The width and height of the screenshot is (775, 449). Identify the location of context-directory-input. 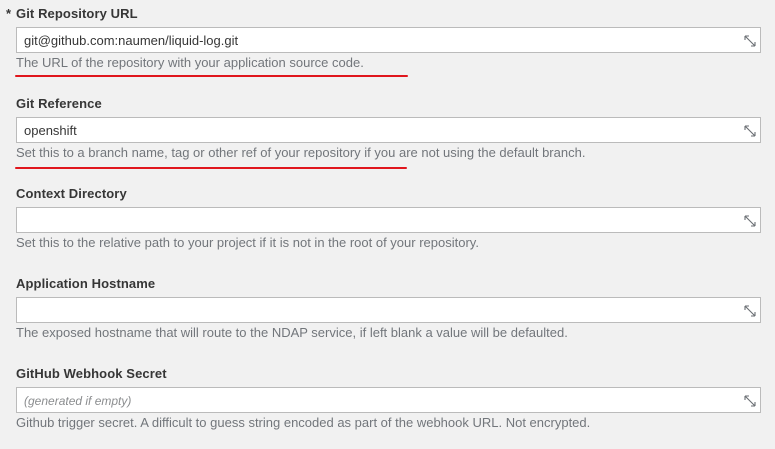
(388, 220).